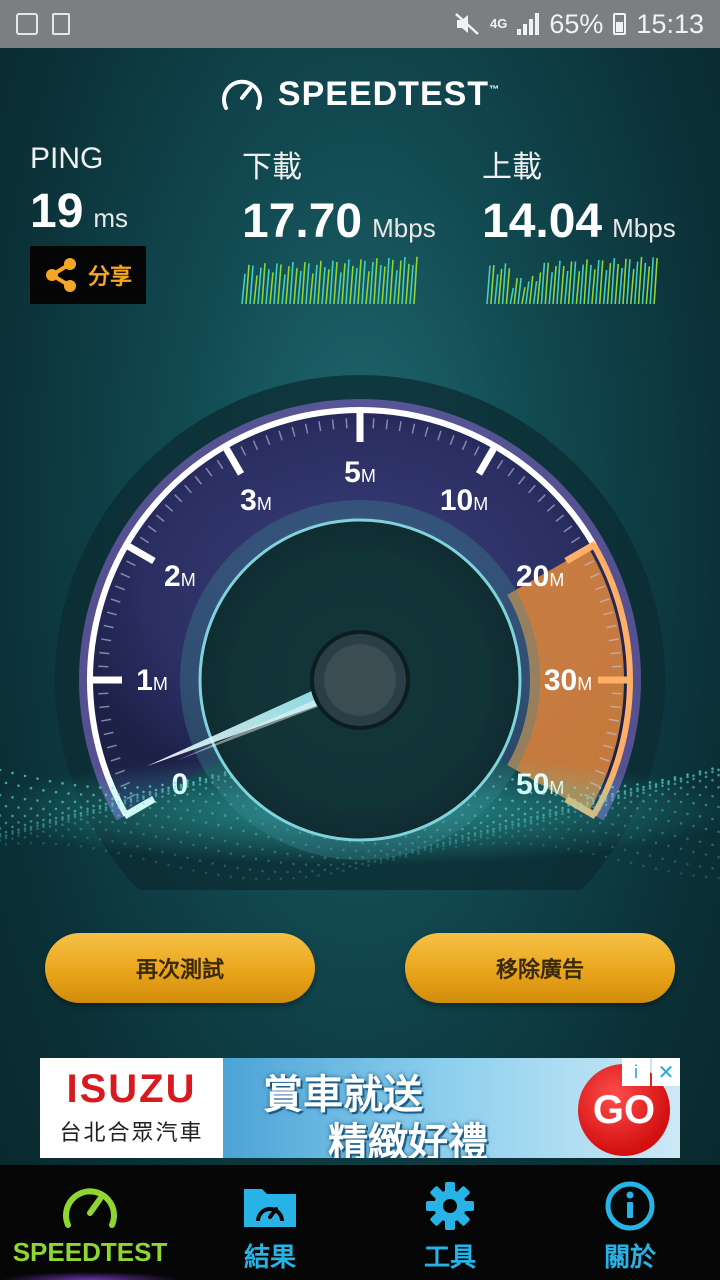  What do you see at coordinates (90, 1222) in the screenshot?
I see `nav-speedtest: SPEEDTEST` at bounding box center [90, 1222].